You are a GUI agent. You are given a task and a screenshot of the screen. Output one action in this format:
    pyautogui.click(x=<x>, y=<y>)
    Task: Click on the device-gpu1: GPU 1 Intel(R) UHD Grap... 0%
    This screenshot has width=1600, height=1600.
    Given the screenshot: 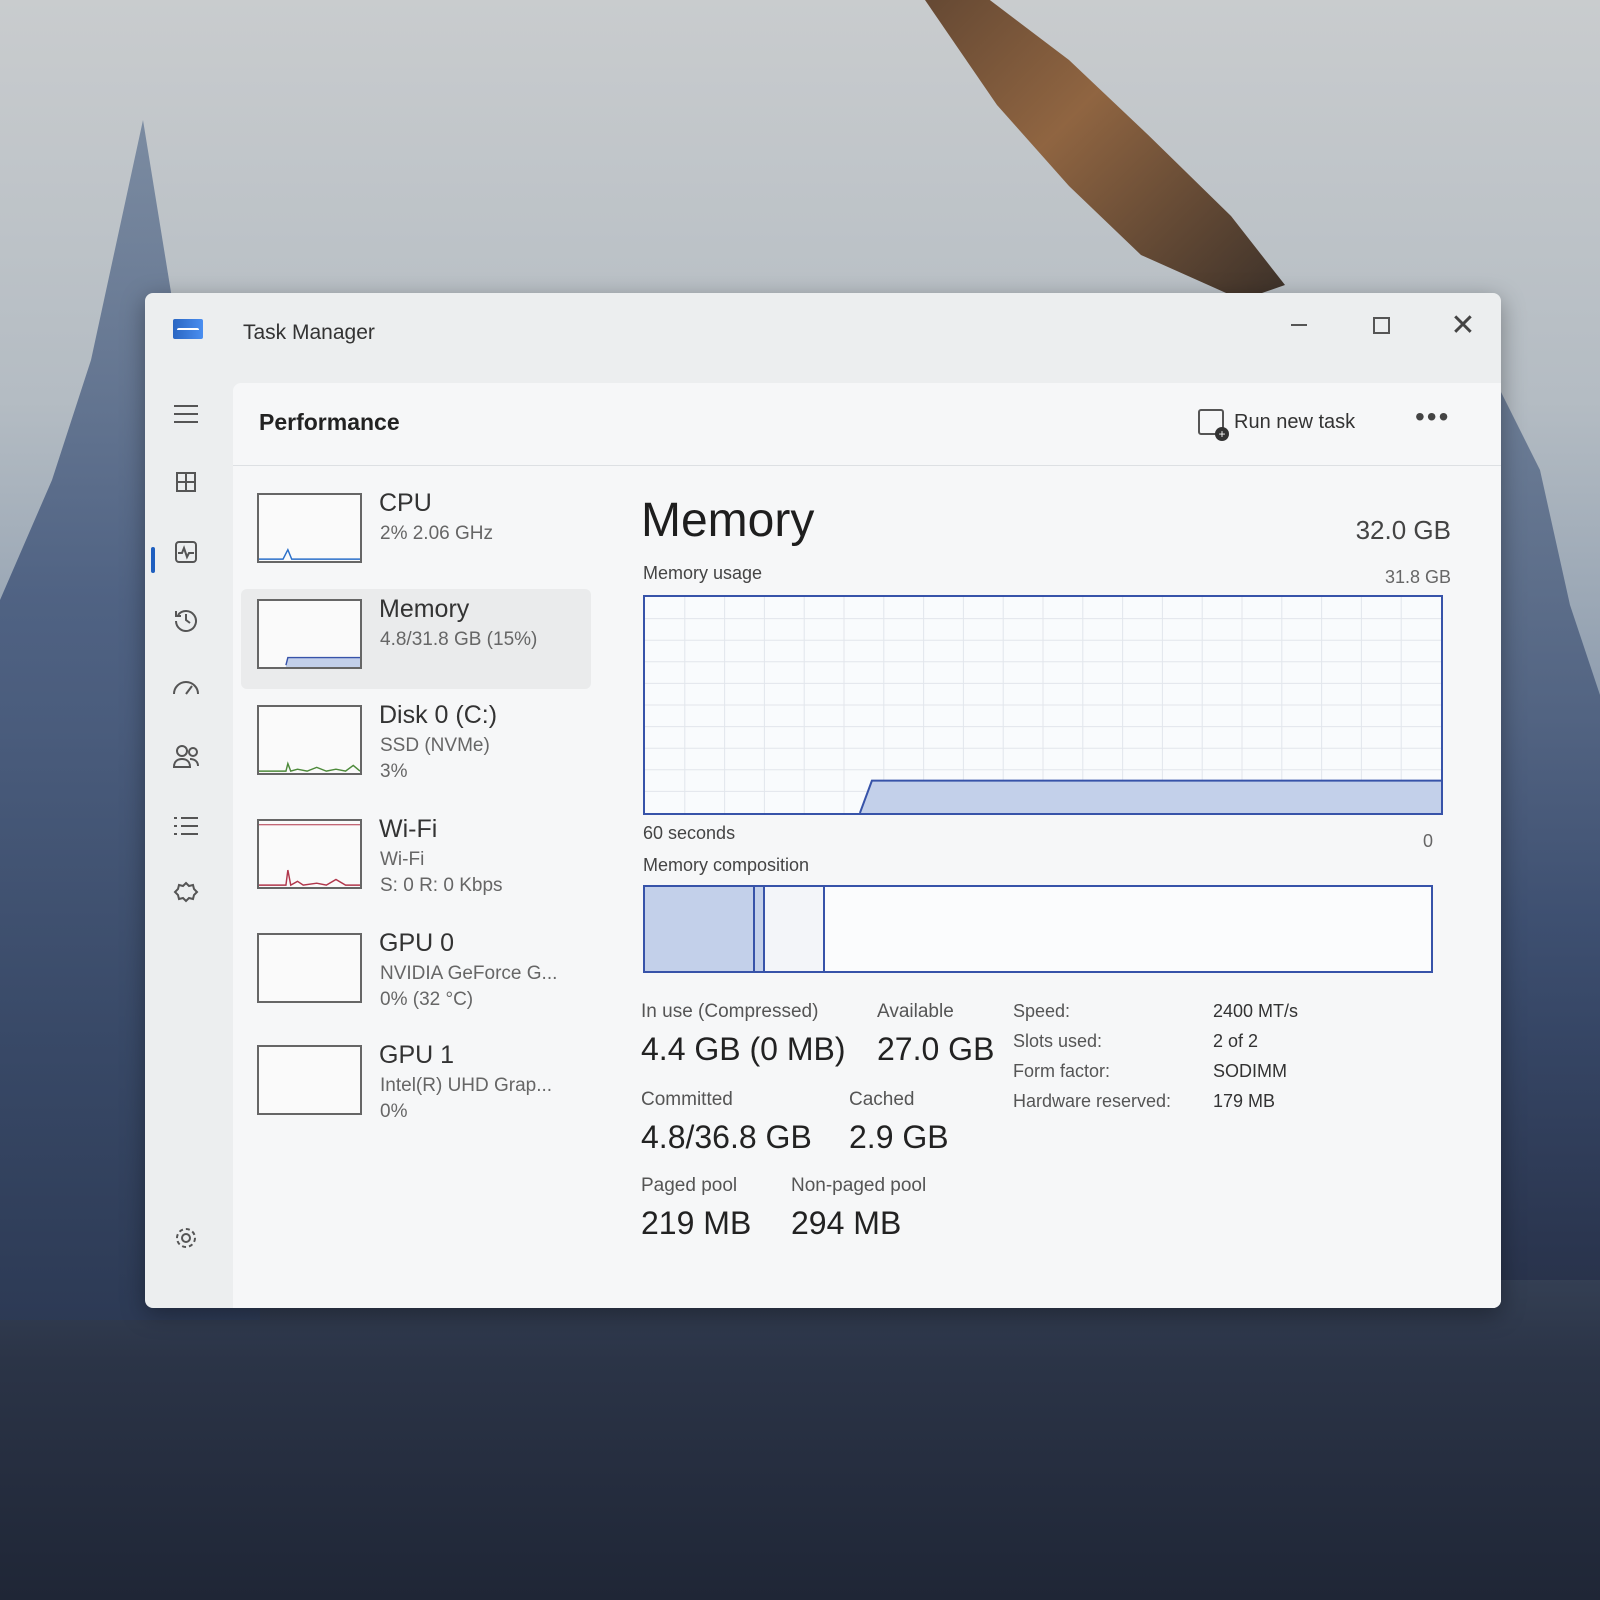 What is the action you would take?
    pyautogui.click(x=416, y=1085)
    